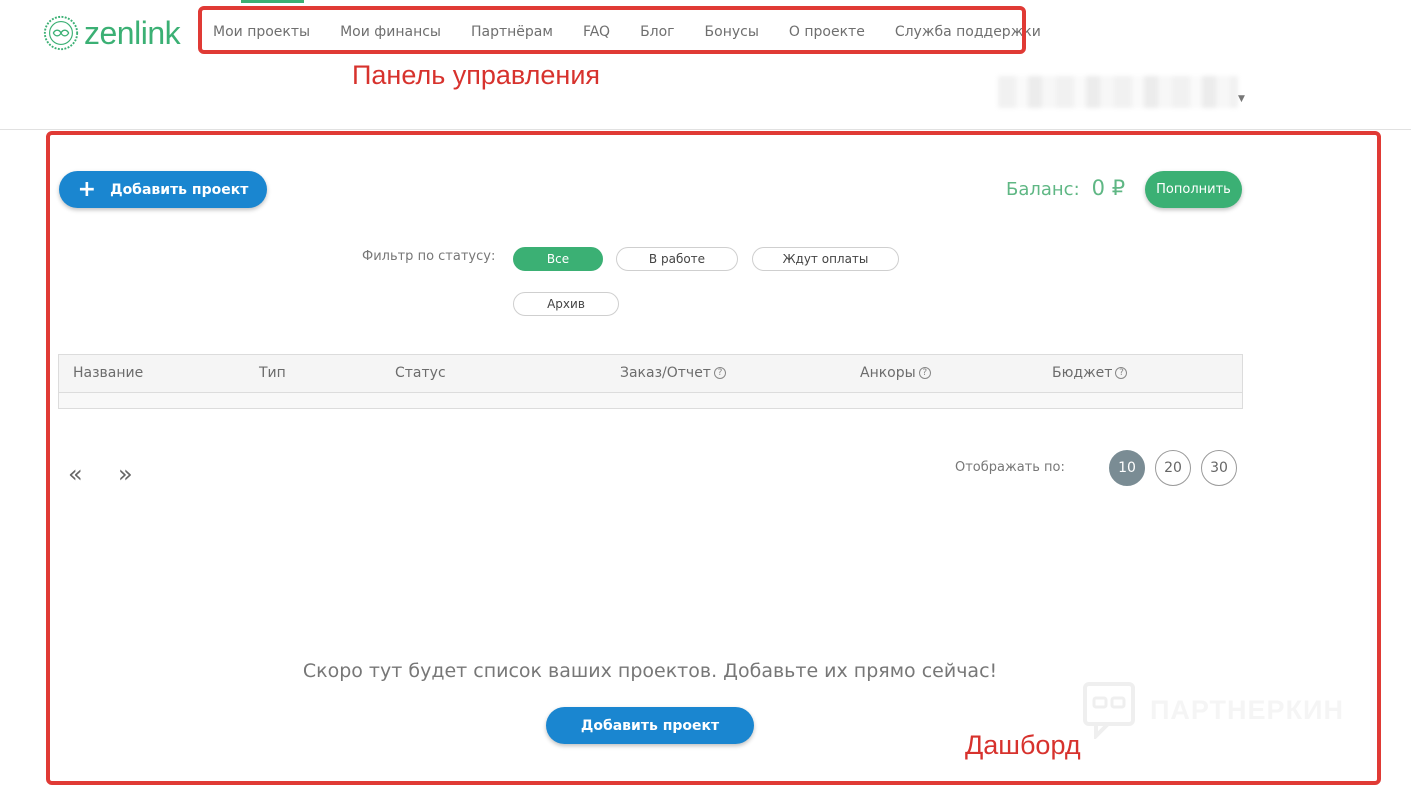  What do you see at coordinates (1173, 468) in the screenshot?
I see `per-page-20: 20` at bounding box center [1173, 468].